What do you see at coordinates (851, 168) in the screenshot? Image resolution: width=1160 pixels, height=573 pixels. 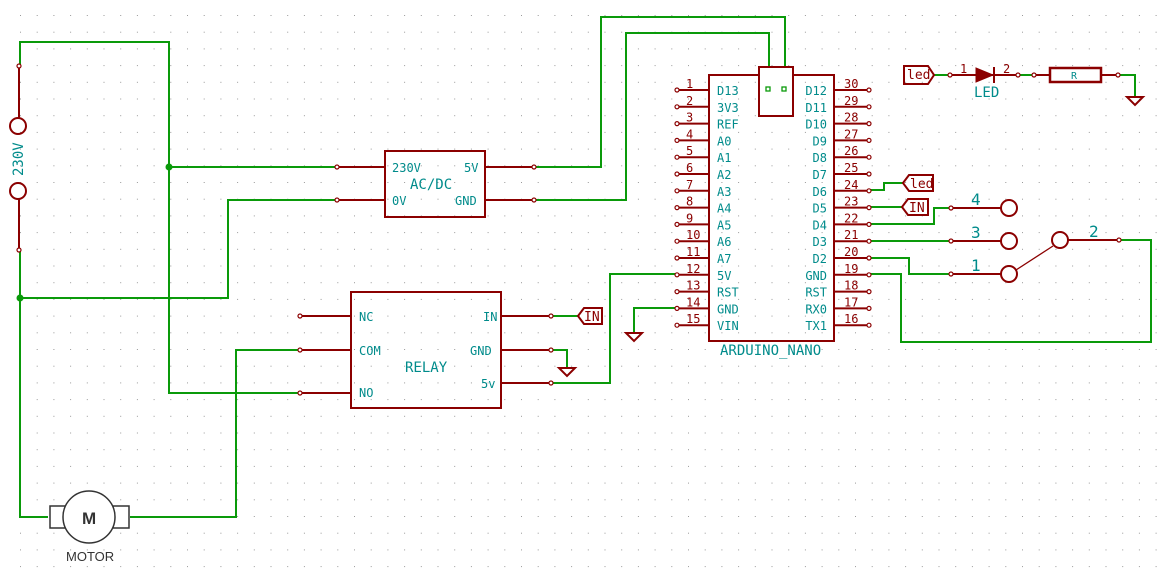 I see `svg-text: 25` at bounding box center [851, 168].